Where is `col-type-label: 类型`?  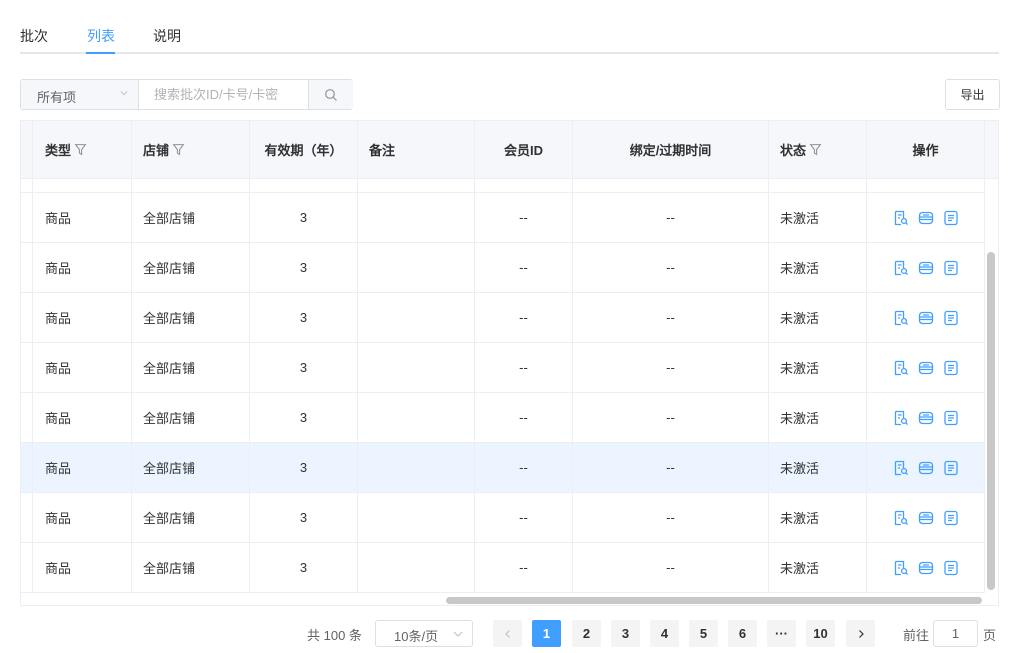 col-type-label: 类型 is located at coordinates (58, 150).